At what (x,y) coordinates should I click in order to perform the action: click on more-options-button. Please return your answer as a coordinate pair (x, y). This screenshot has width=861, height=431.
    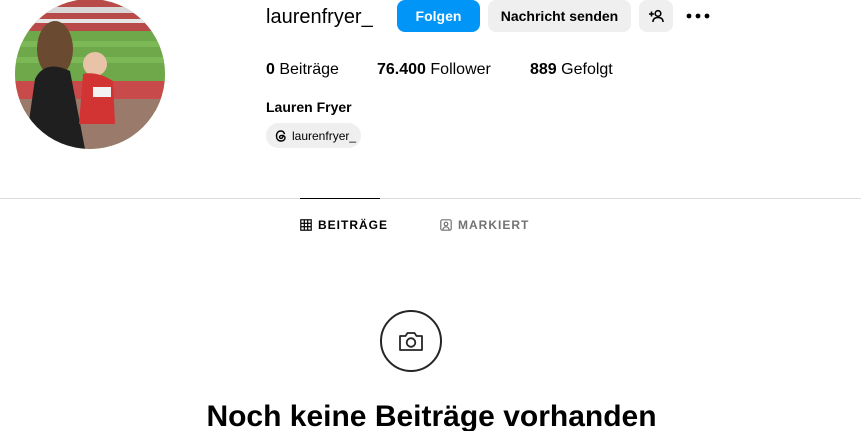
    Looking at the image, I should click on (698, 16).